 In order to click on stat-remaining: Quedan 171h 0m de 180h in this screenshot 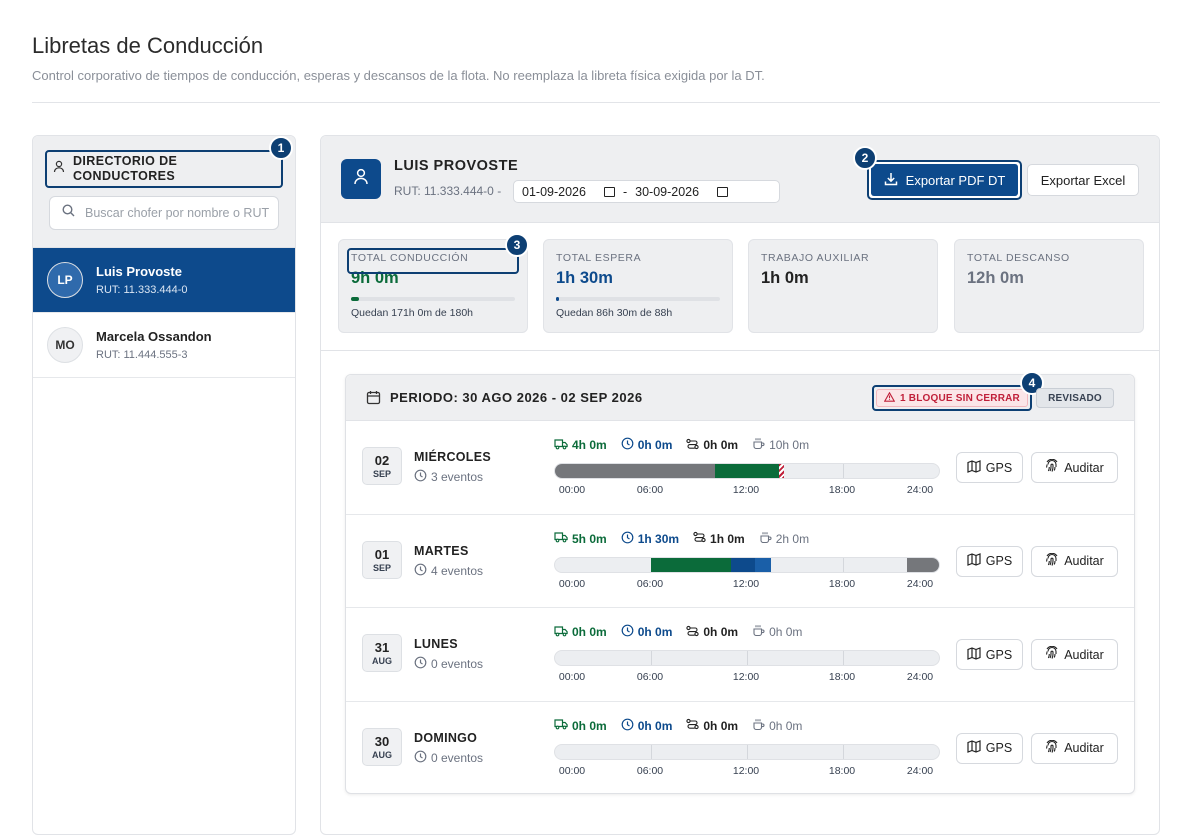, I will do `click(412, 313)`.